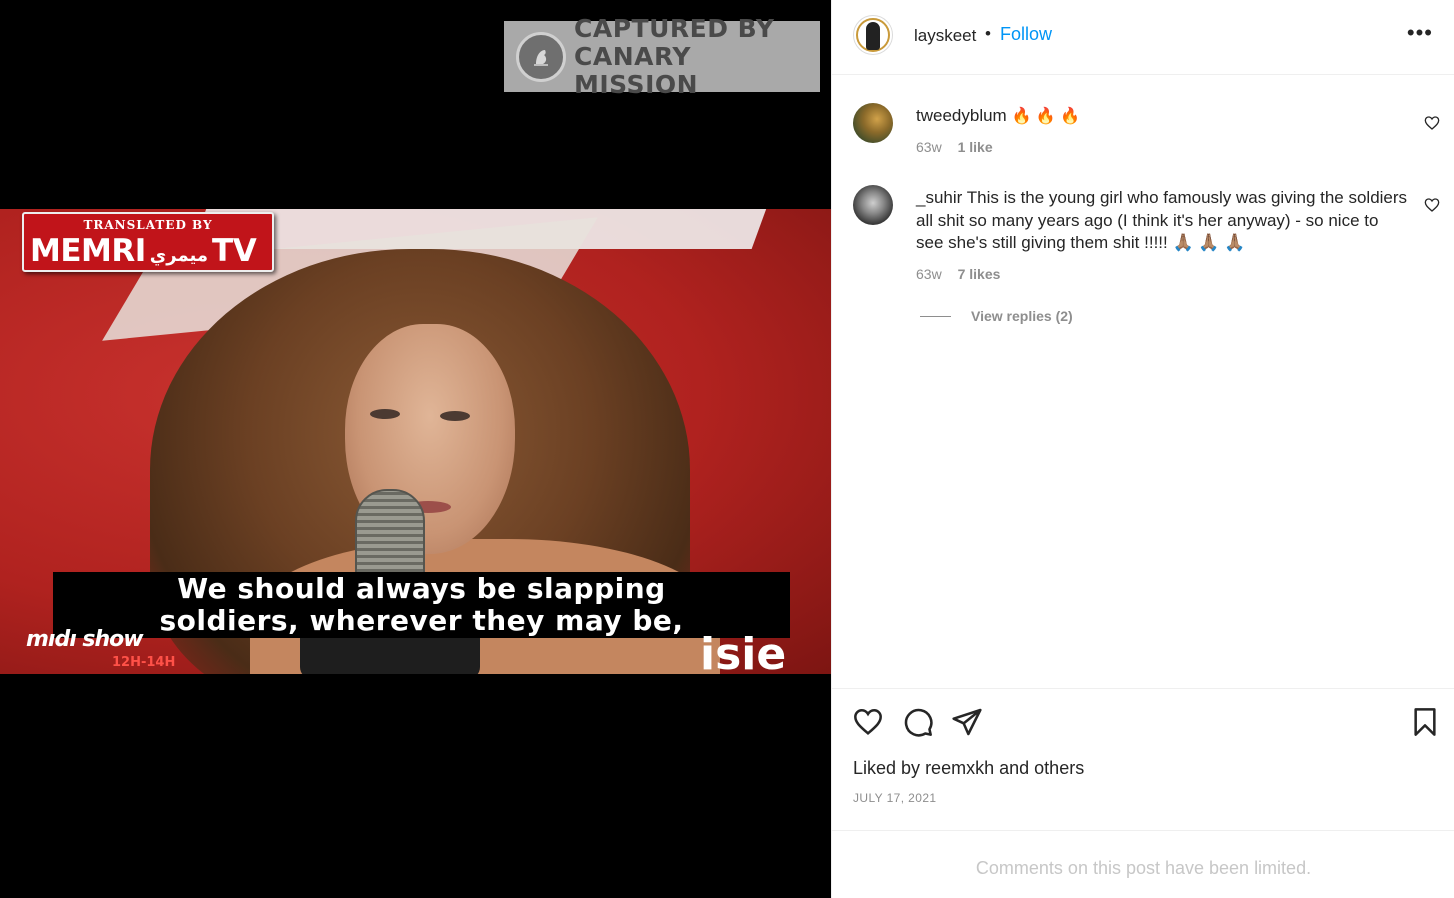 The width and height of the screenshot is (1454, 898). What do you see at coordinates (1420, 33) in the screenshot?
I see `more-options-icon: •••` at bounding box center [1420, 33].